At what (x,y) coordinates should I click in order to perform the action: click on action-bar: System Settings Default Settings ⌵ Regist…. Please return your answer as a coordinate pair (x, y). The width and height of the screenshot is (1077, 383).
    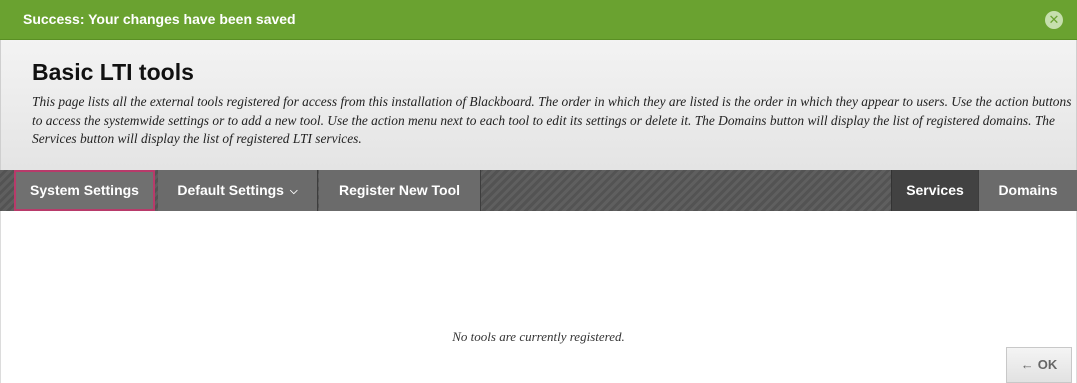
    Looking at the image, I should click on (538, 190).